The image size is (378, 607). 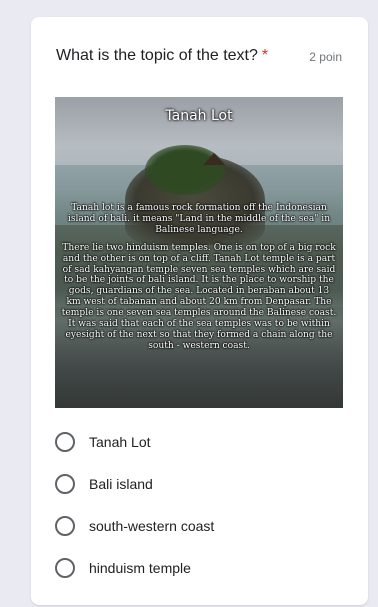 I want to click on question-text: What is the topic of the text?, so click(x=157, y=55).